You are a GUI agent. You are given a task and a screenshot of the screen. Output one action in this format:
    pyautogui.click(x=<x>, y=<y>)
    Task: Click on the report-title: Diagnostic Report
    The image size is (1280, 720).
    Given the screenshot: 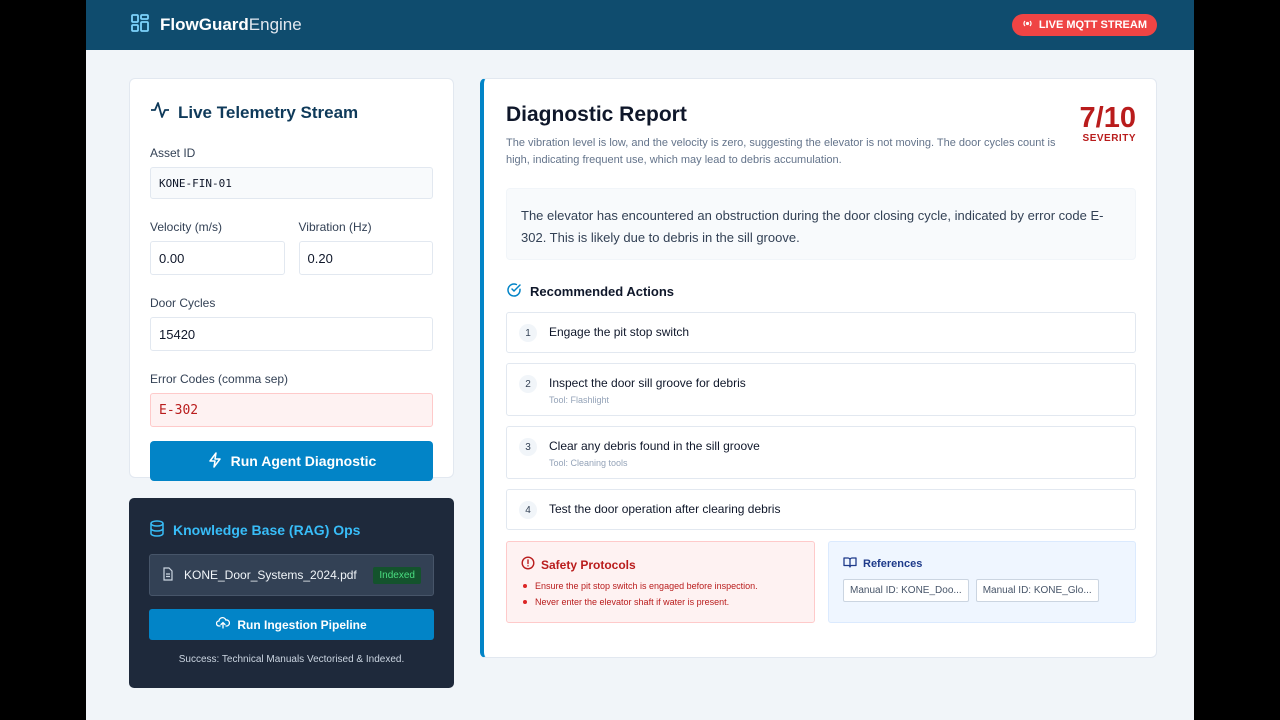 What is the action you would take?
    pyautogui.click(x=596, y=114)
    